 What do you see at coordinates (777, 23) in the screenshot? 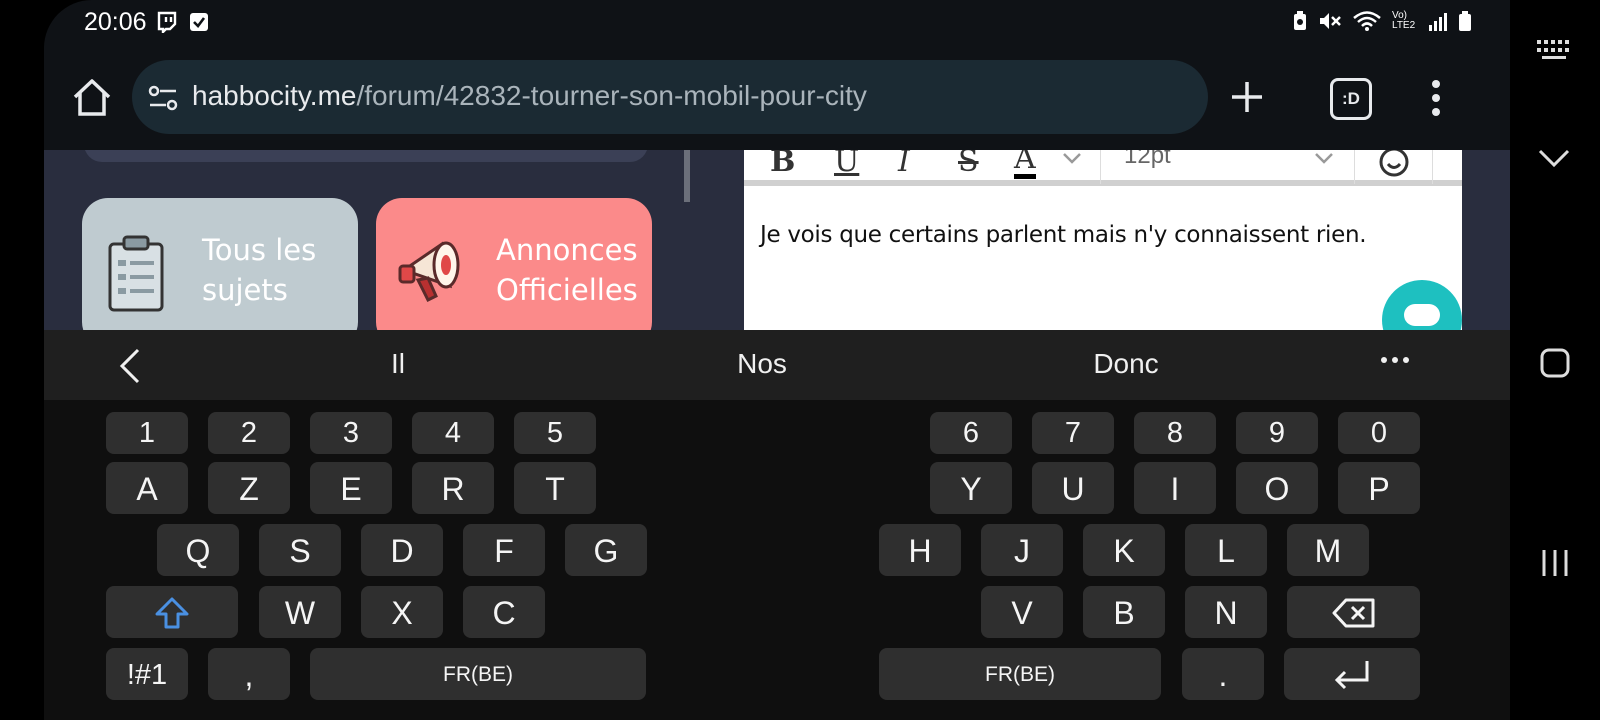
I see `status-bar: 20:06 Vo) LTE2` at bounding box center [777, 23].